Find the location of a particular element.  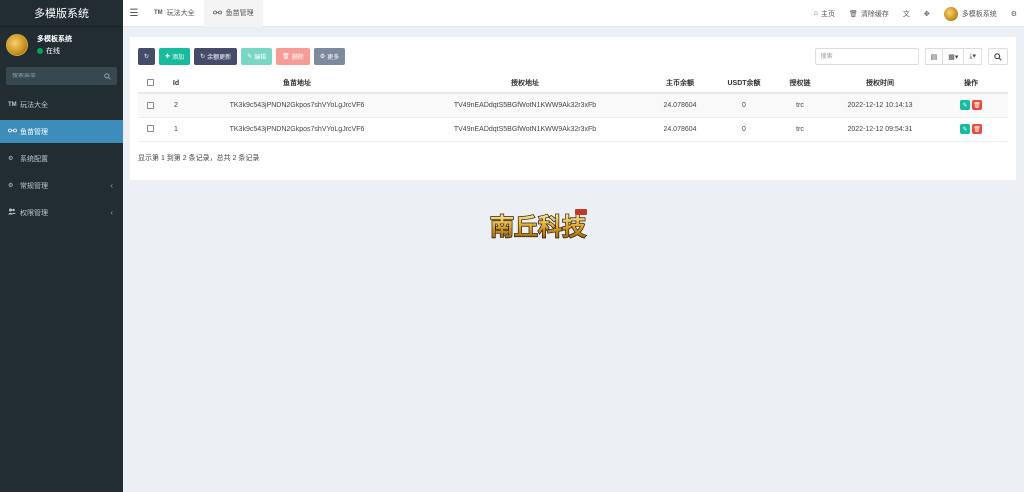

tab-fish: 鱼苗管理 is located at coordinates (233, 13).